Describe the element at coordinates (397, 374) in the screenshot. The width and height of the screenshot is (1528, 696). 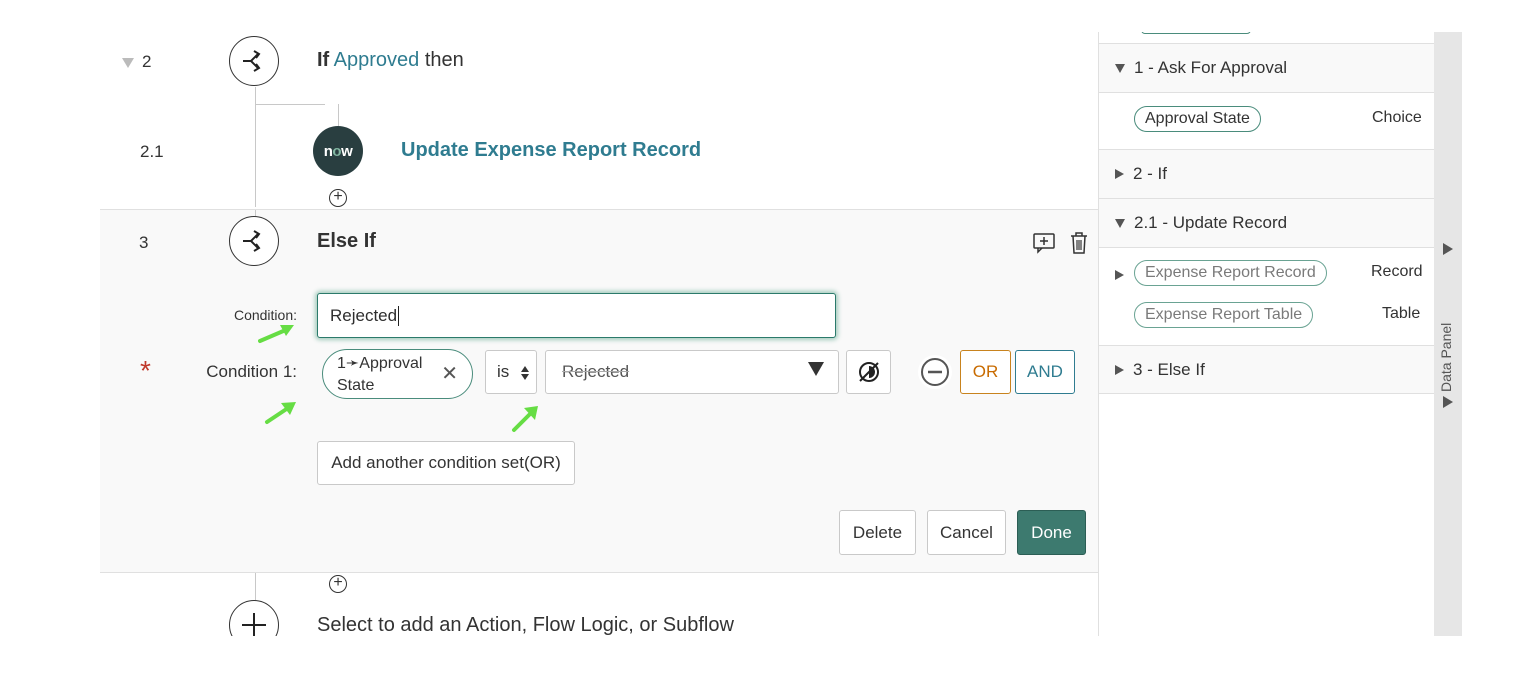
I see `approval-state-field-pill: 1➛Approval State ✕` at that location.